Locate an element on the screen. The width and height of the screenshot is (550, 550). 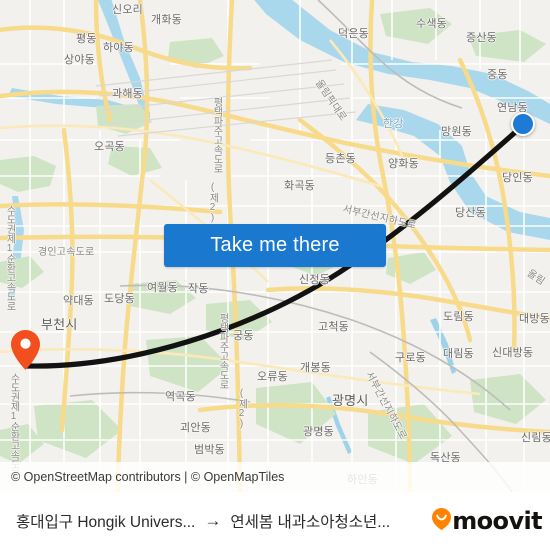
moovit-logo: moovit is located at coordinates (487, 521).